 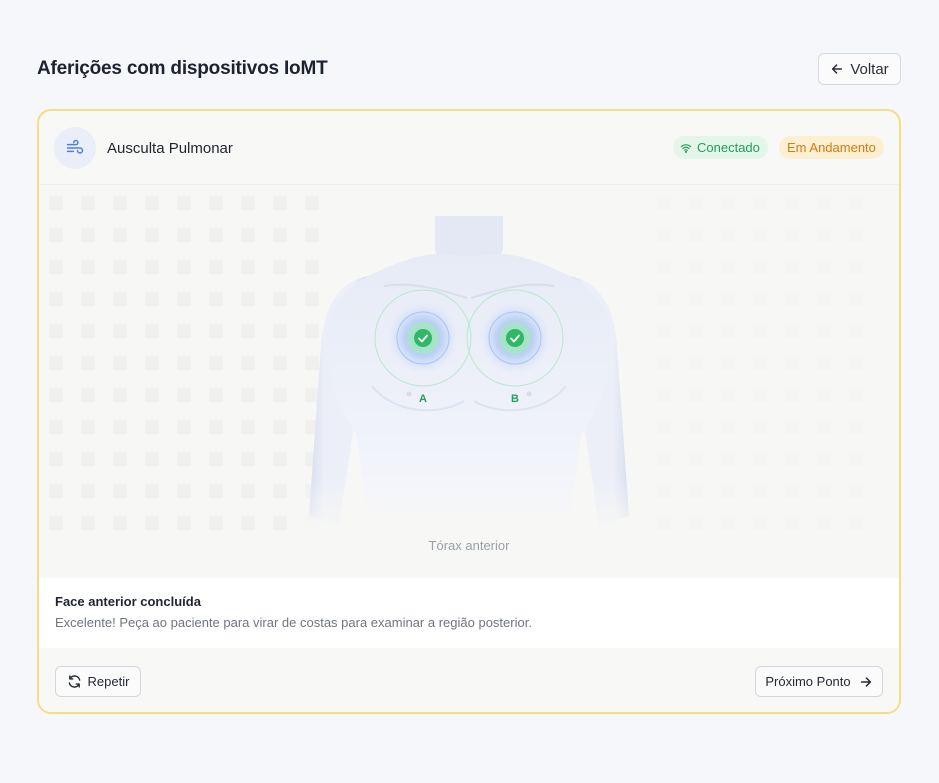 What do you see at coordinates (808, 681) in the screenshot?
I see `next-point-button-label: Próximo Ponto` at bounding box center [808, 681].